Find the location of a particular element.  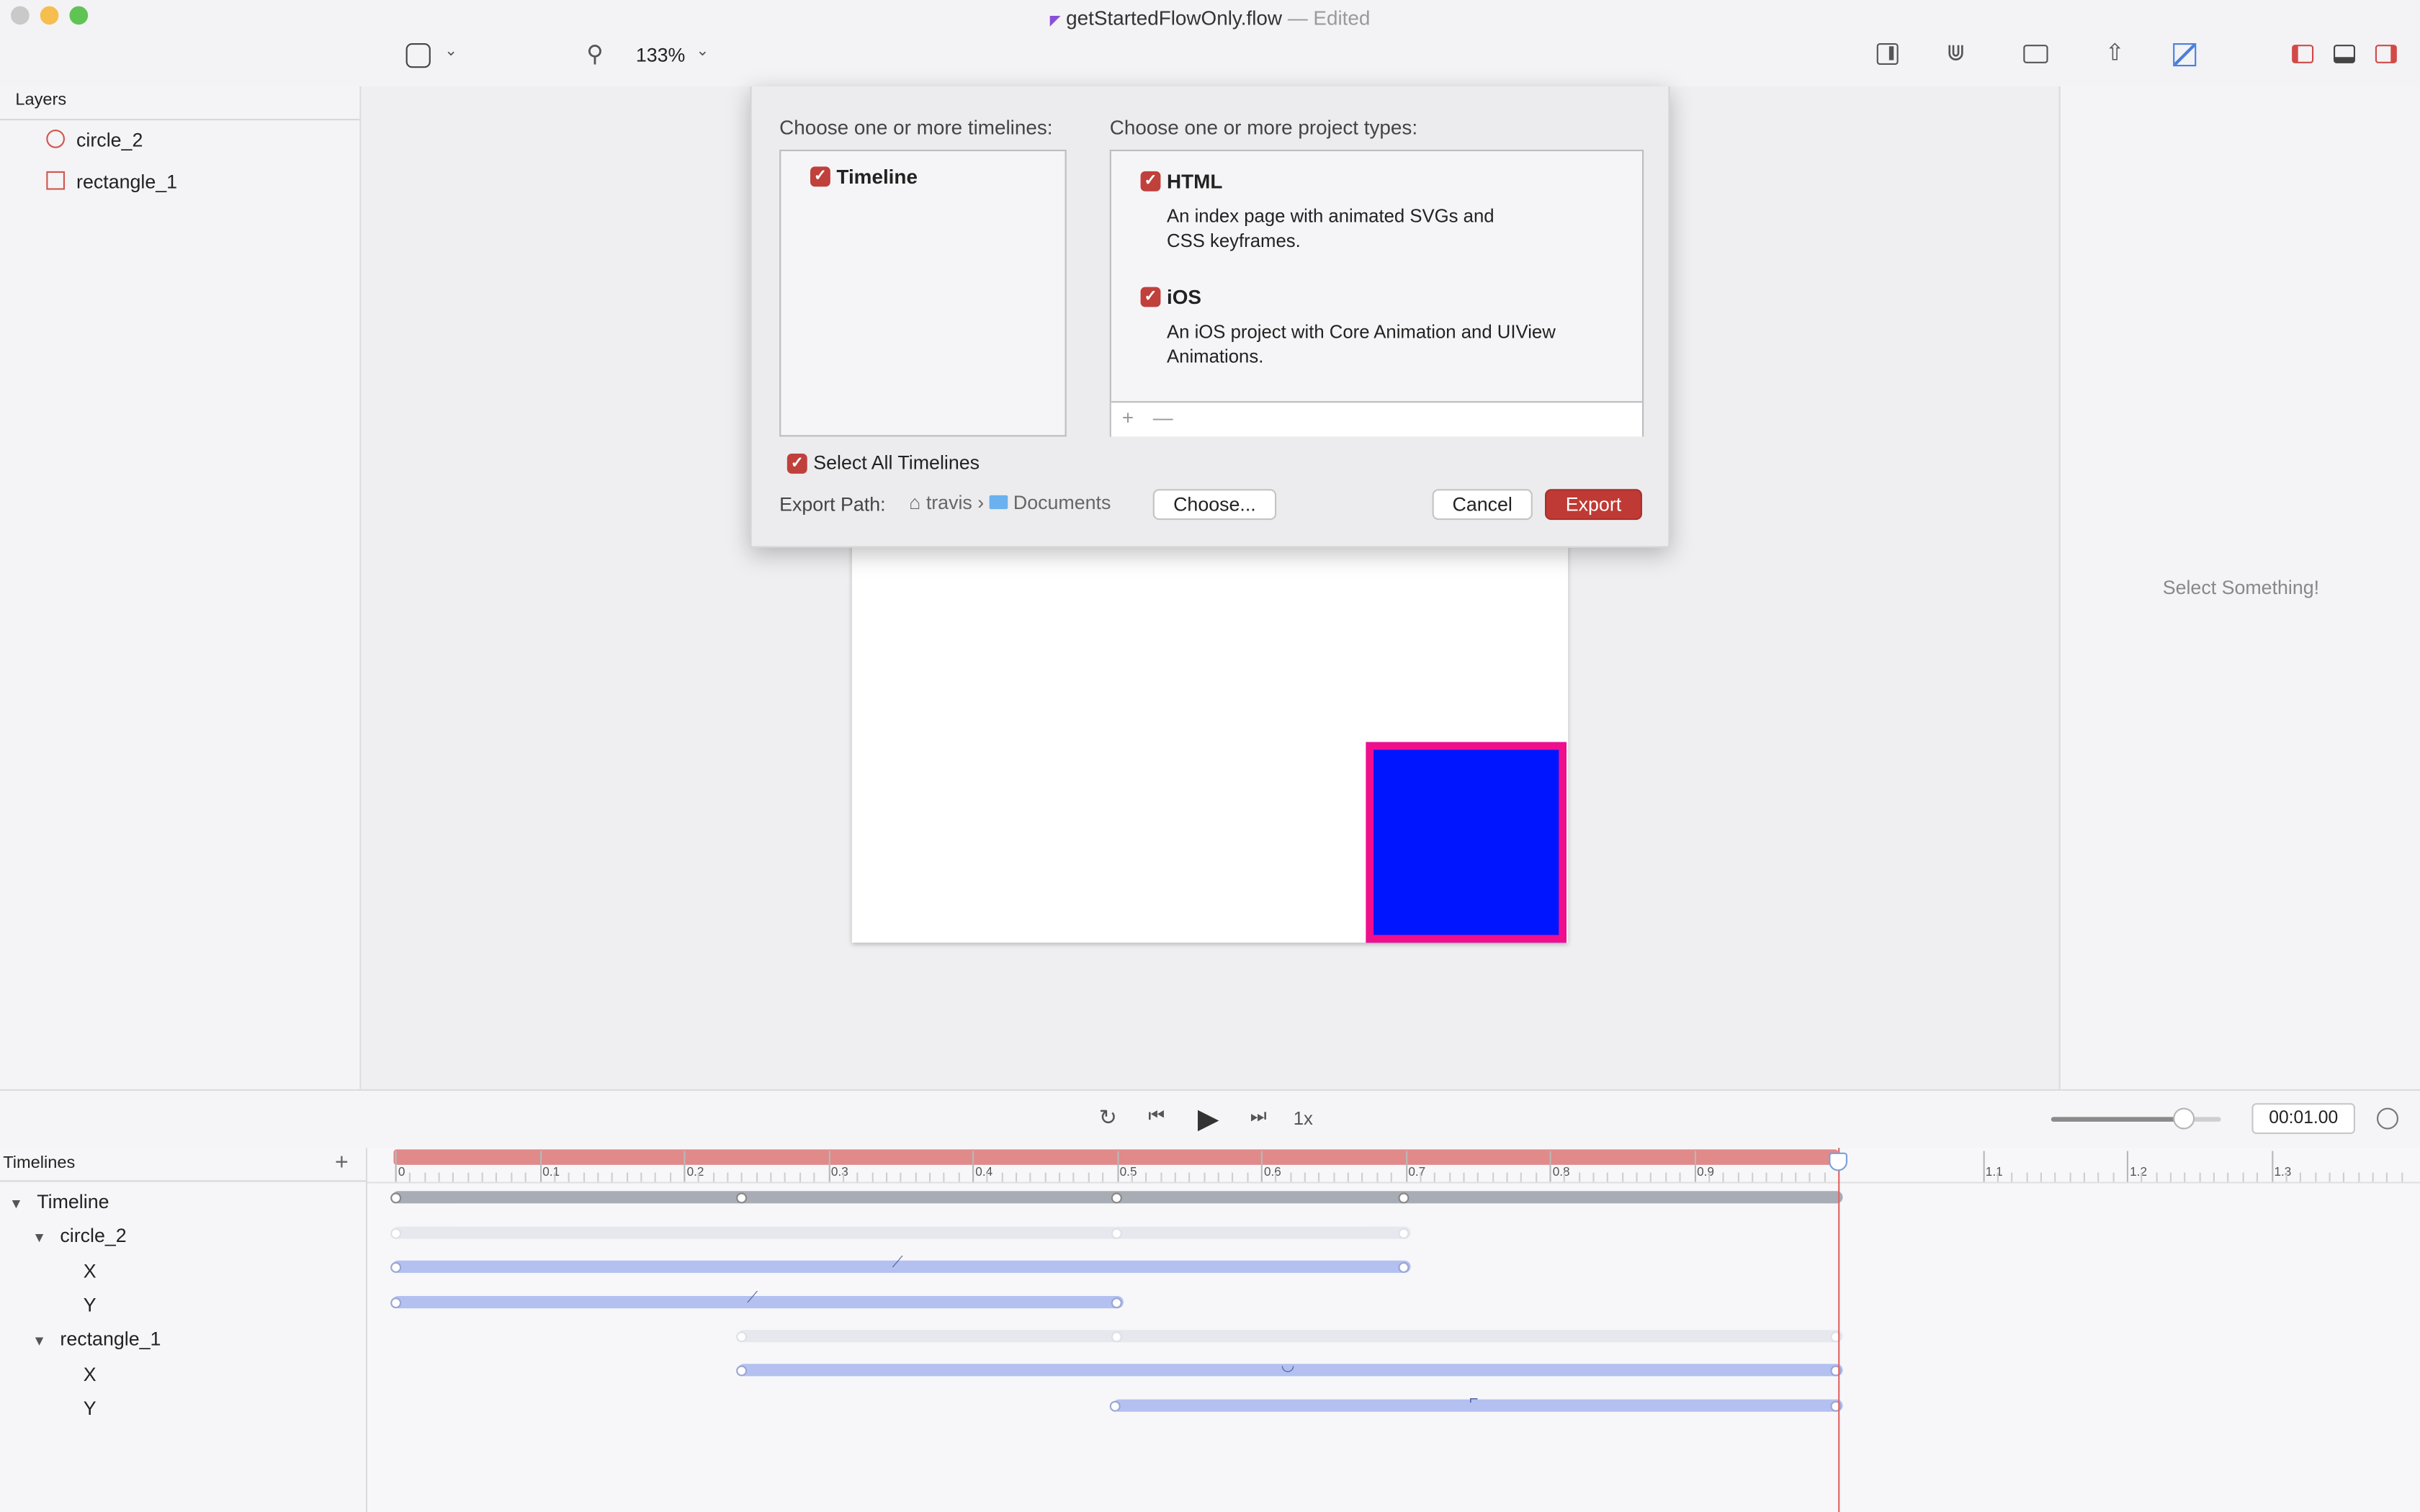

skip-back-icon: ⏮ is located at coordinates (1156, 1116).